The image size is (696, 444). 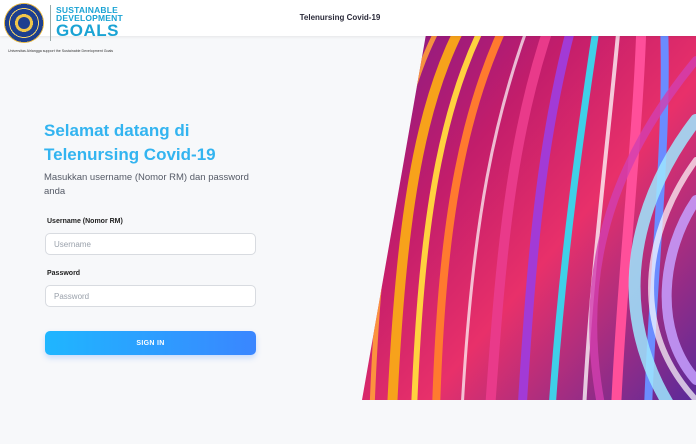 I want to click on university-seal-icon, so click(x=24, y=23).